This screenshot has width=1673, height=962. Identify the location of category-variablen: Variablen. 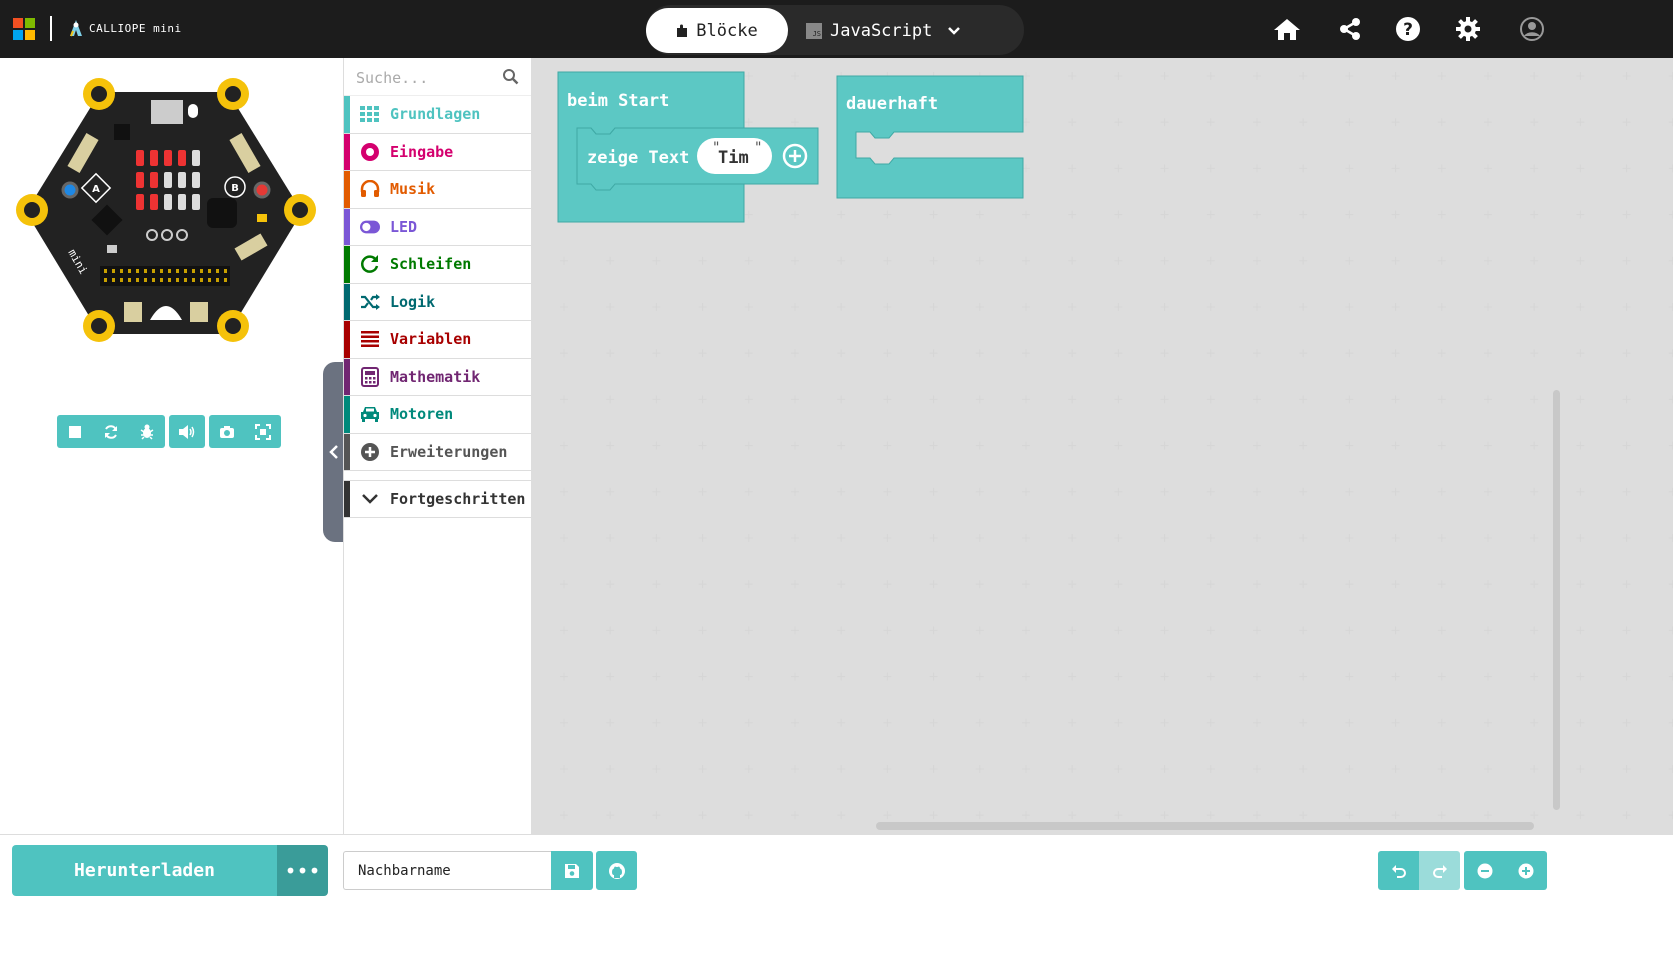
(437, 340).